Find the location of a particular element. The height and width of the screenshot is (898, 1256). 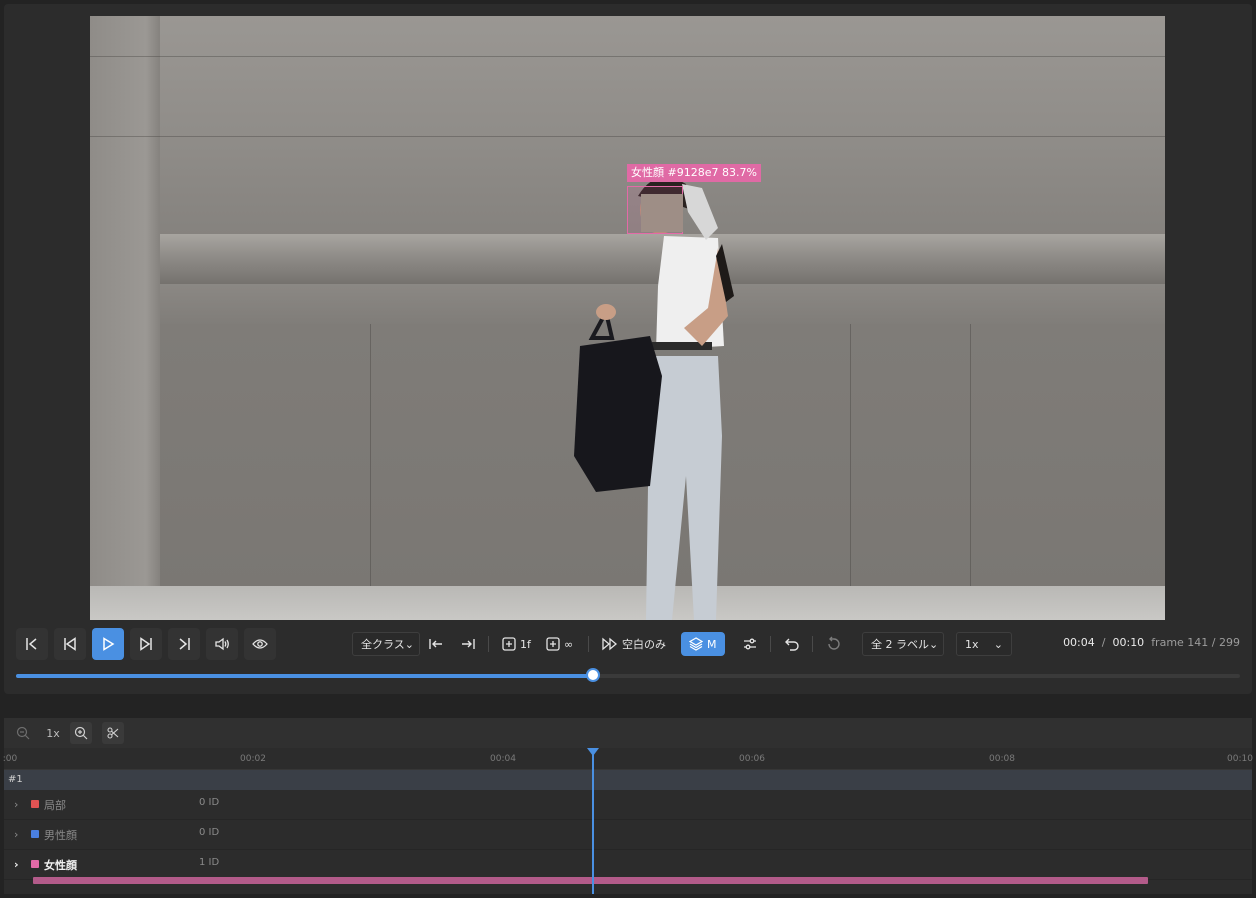

volume-button is located at coordinates (222, 644).